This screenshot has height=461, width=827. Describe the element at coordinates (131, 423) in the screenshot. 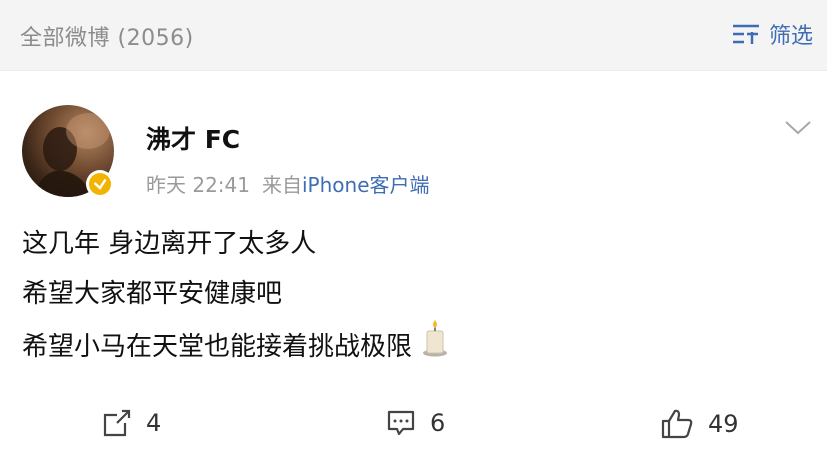

I see `repost-button: 4` at that location.